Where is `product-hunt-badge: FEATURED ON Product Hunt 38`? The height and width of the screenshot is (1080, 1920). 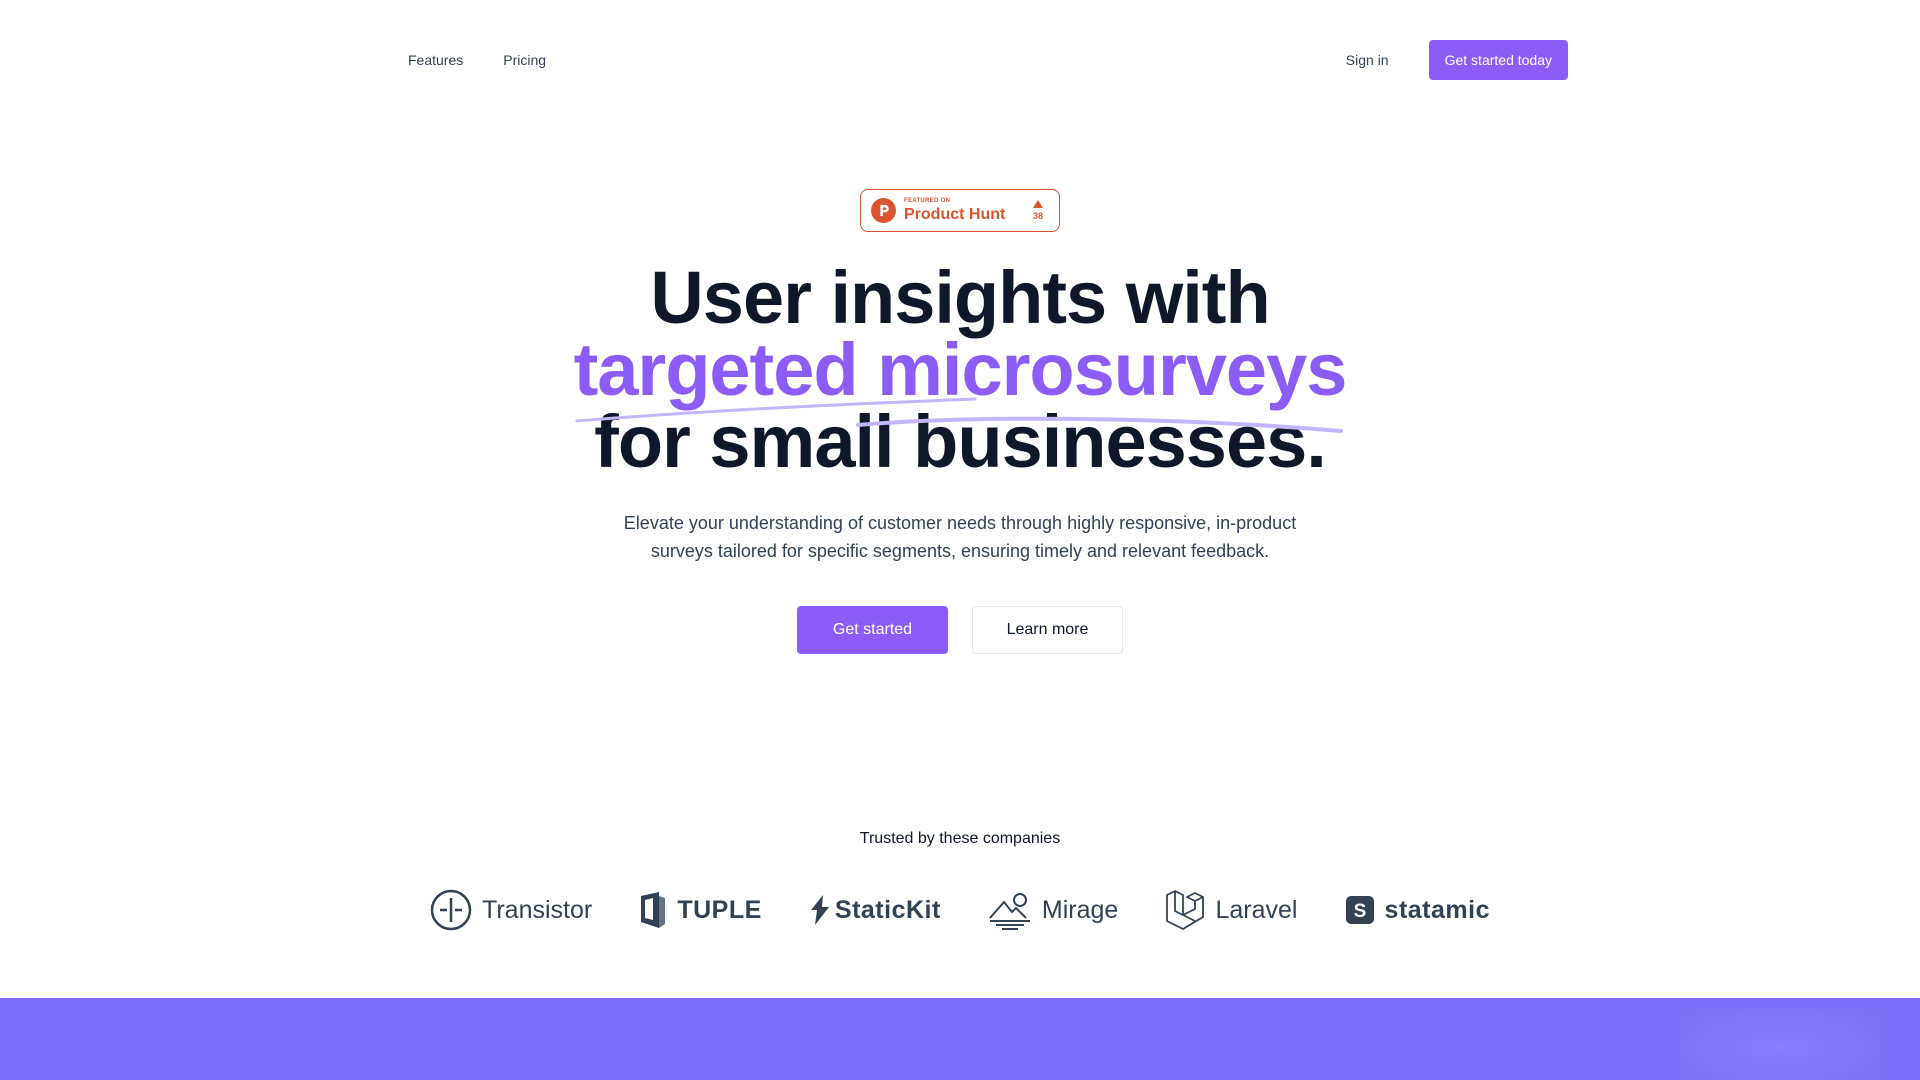
product-hunt-badge: FEATURED ON Product Hunt 38 is located at coordinates (960, 210).